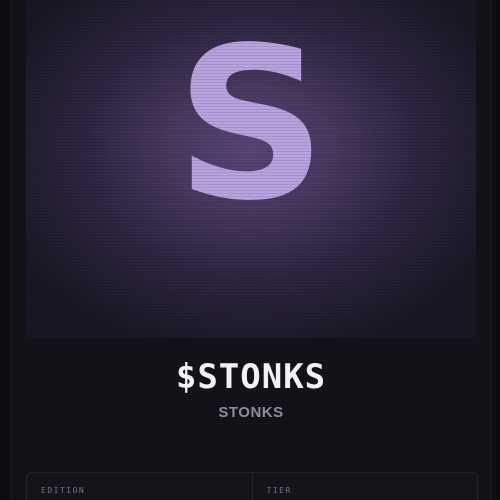 This screenshot has width=500, height=500. Describe the element at coordinates (251, 377) in the screenshot. I see `token-ticker: $STONKS` at that location.